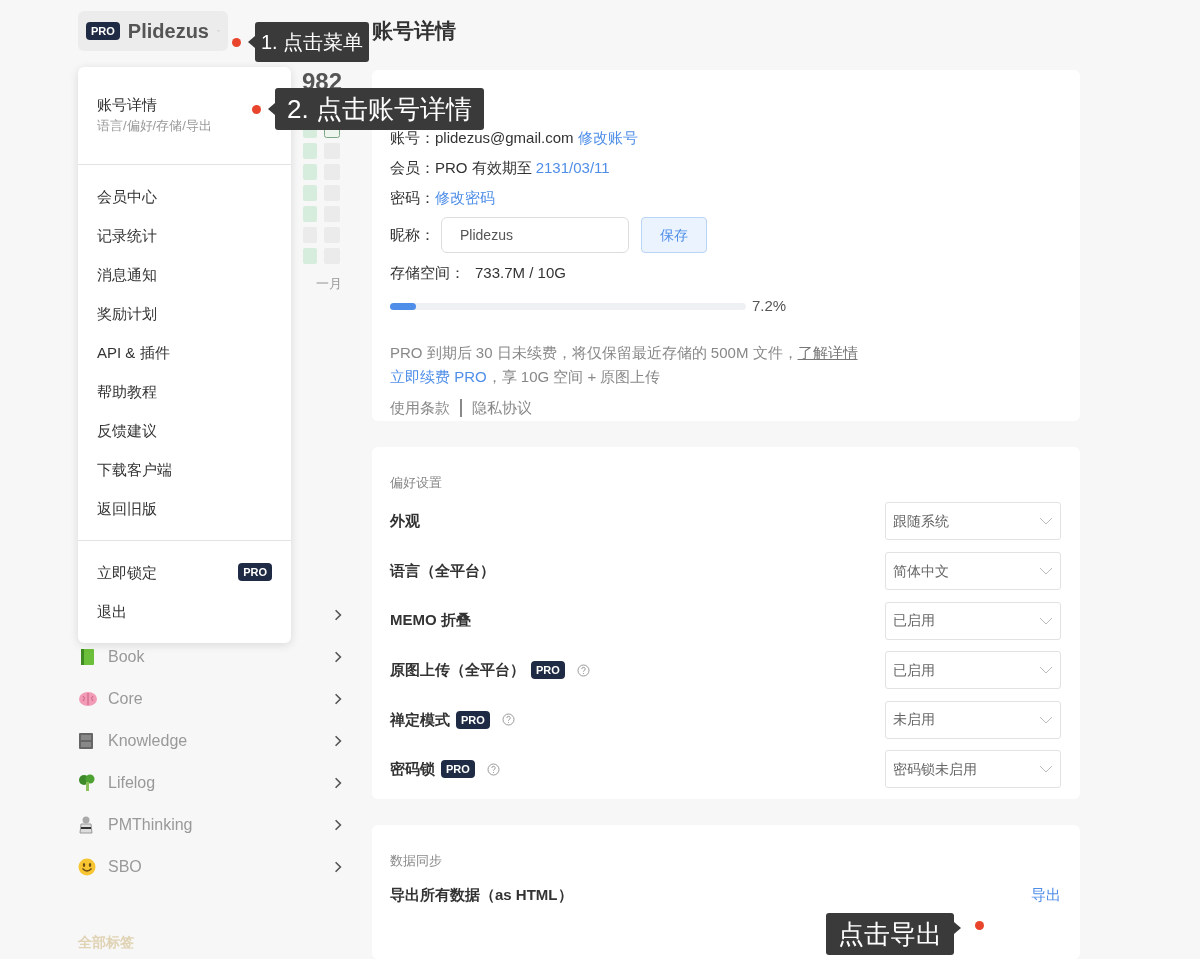 This screenshot has height=959, width=1200. Describe the element at coordinates (414, 31) in the screenshot. I see `page-title: 账号详情` at that location.